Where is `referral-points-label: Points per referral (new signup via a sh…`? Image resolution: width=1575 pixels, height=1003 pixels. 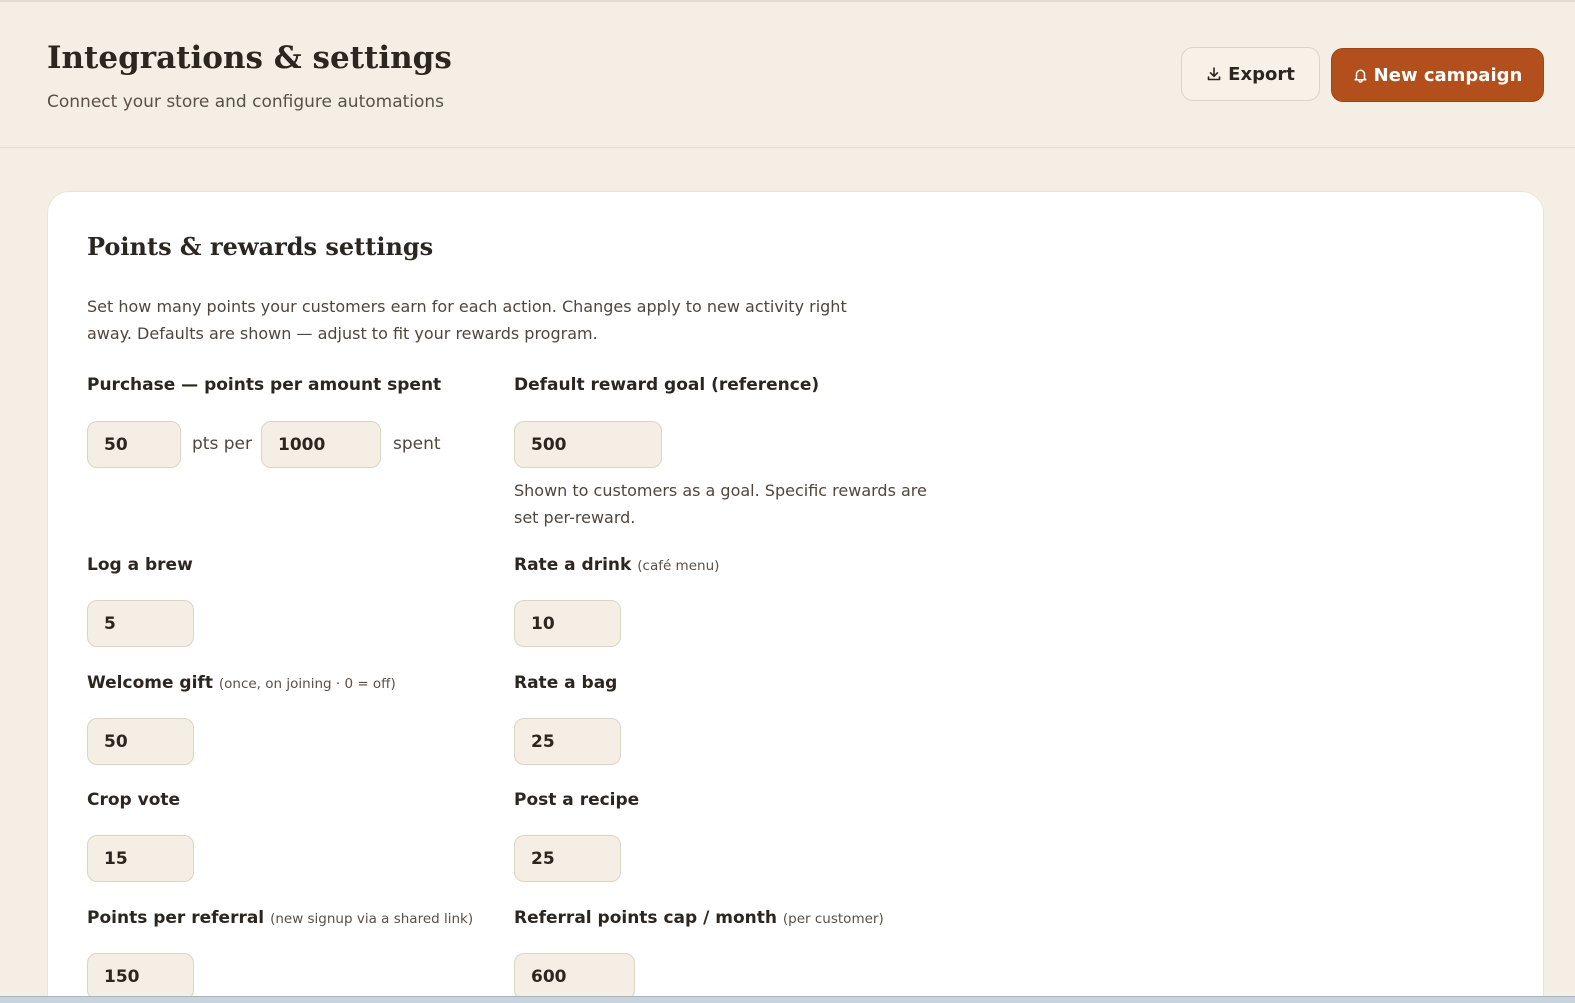
referral-points-label: Points per referral (new signup via a sh… is located at coordinates (280, 918).